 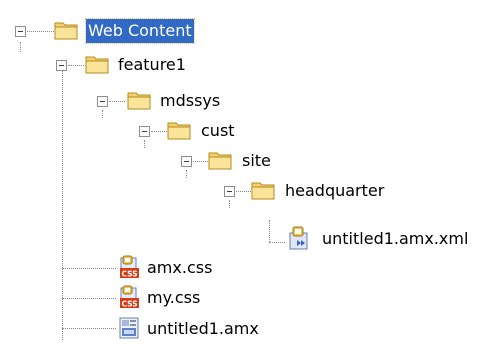 What do you see at coordinates (218, 131) in the screenshot?
I see `tree-item-label: cust` at bounding box center [218, 131].